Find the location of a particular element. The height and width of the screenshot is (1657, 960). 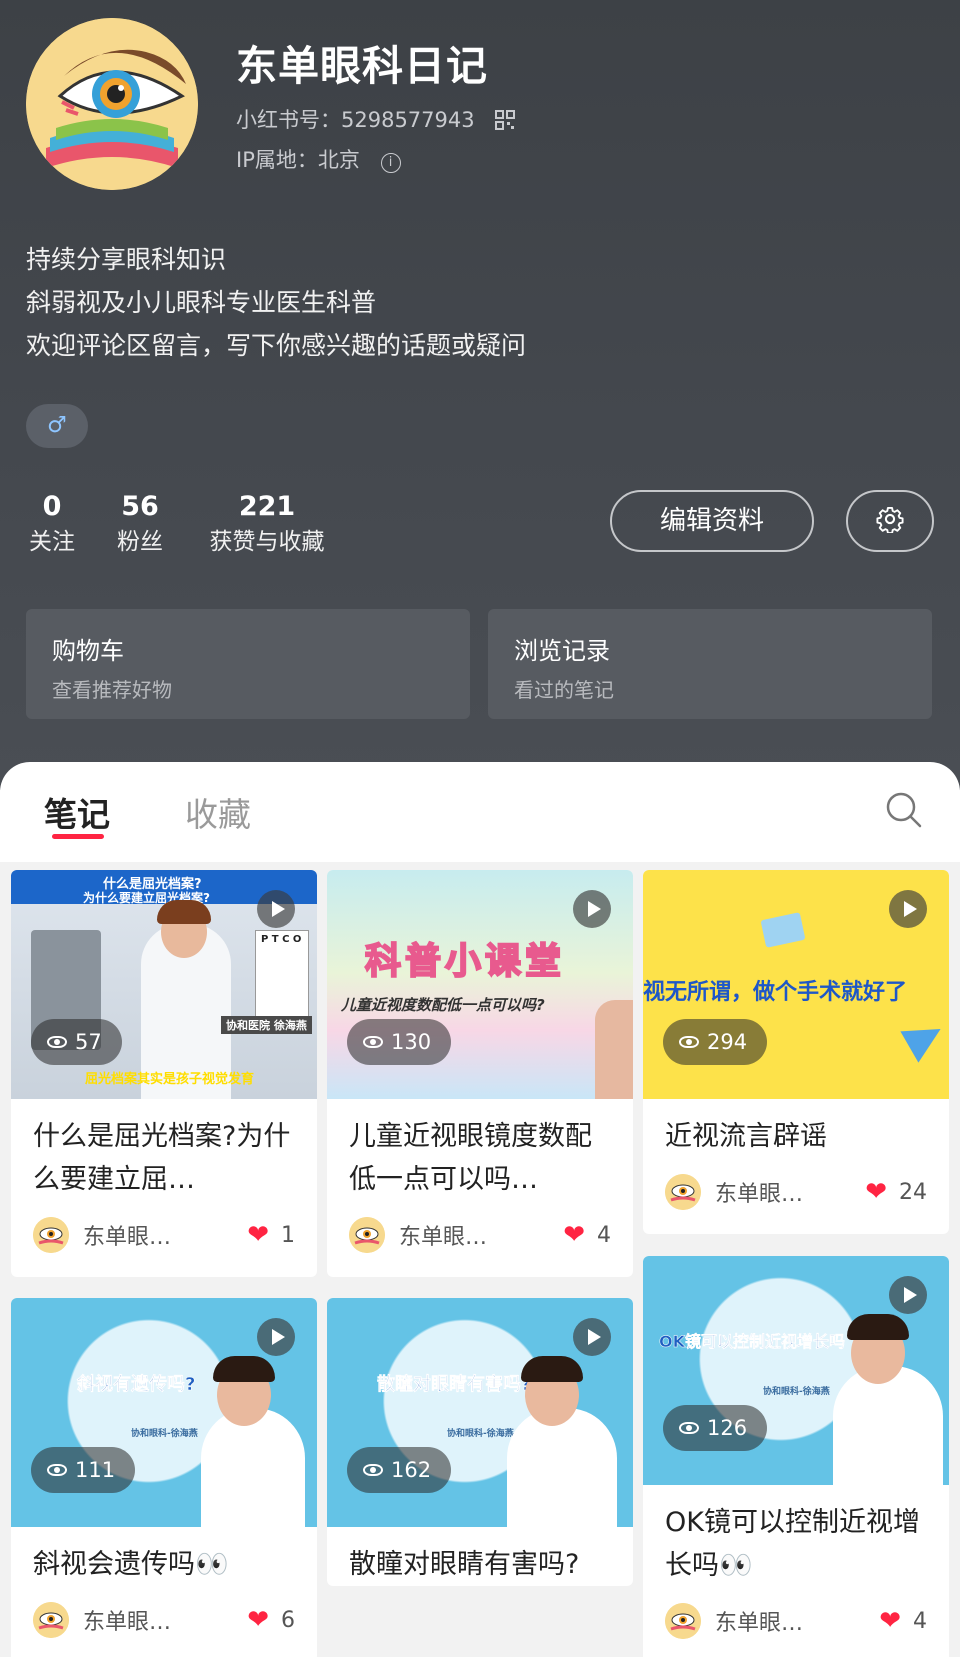

bio-line: 持续分享眼科知识 is located at coordinates (126, 259).